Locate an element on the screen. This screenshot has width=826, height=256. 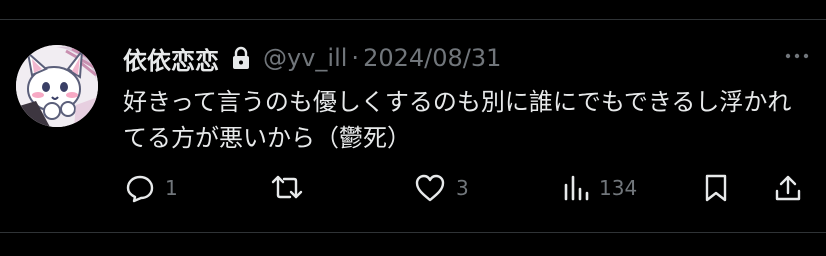
like-count: 3 is located at coordinates (462, 188).